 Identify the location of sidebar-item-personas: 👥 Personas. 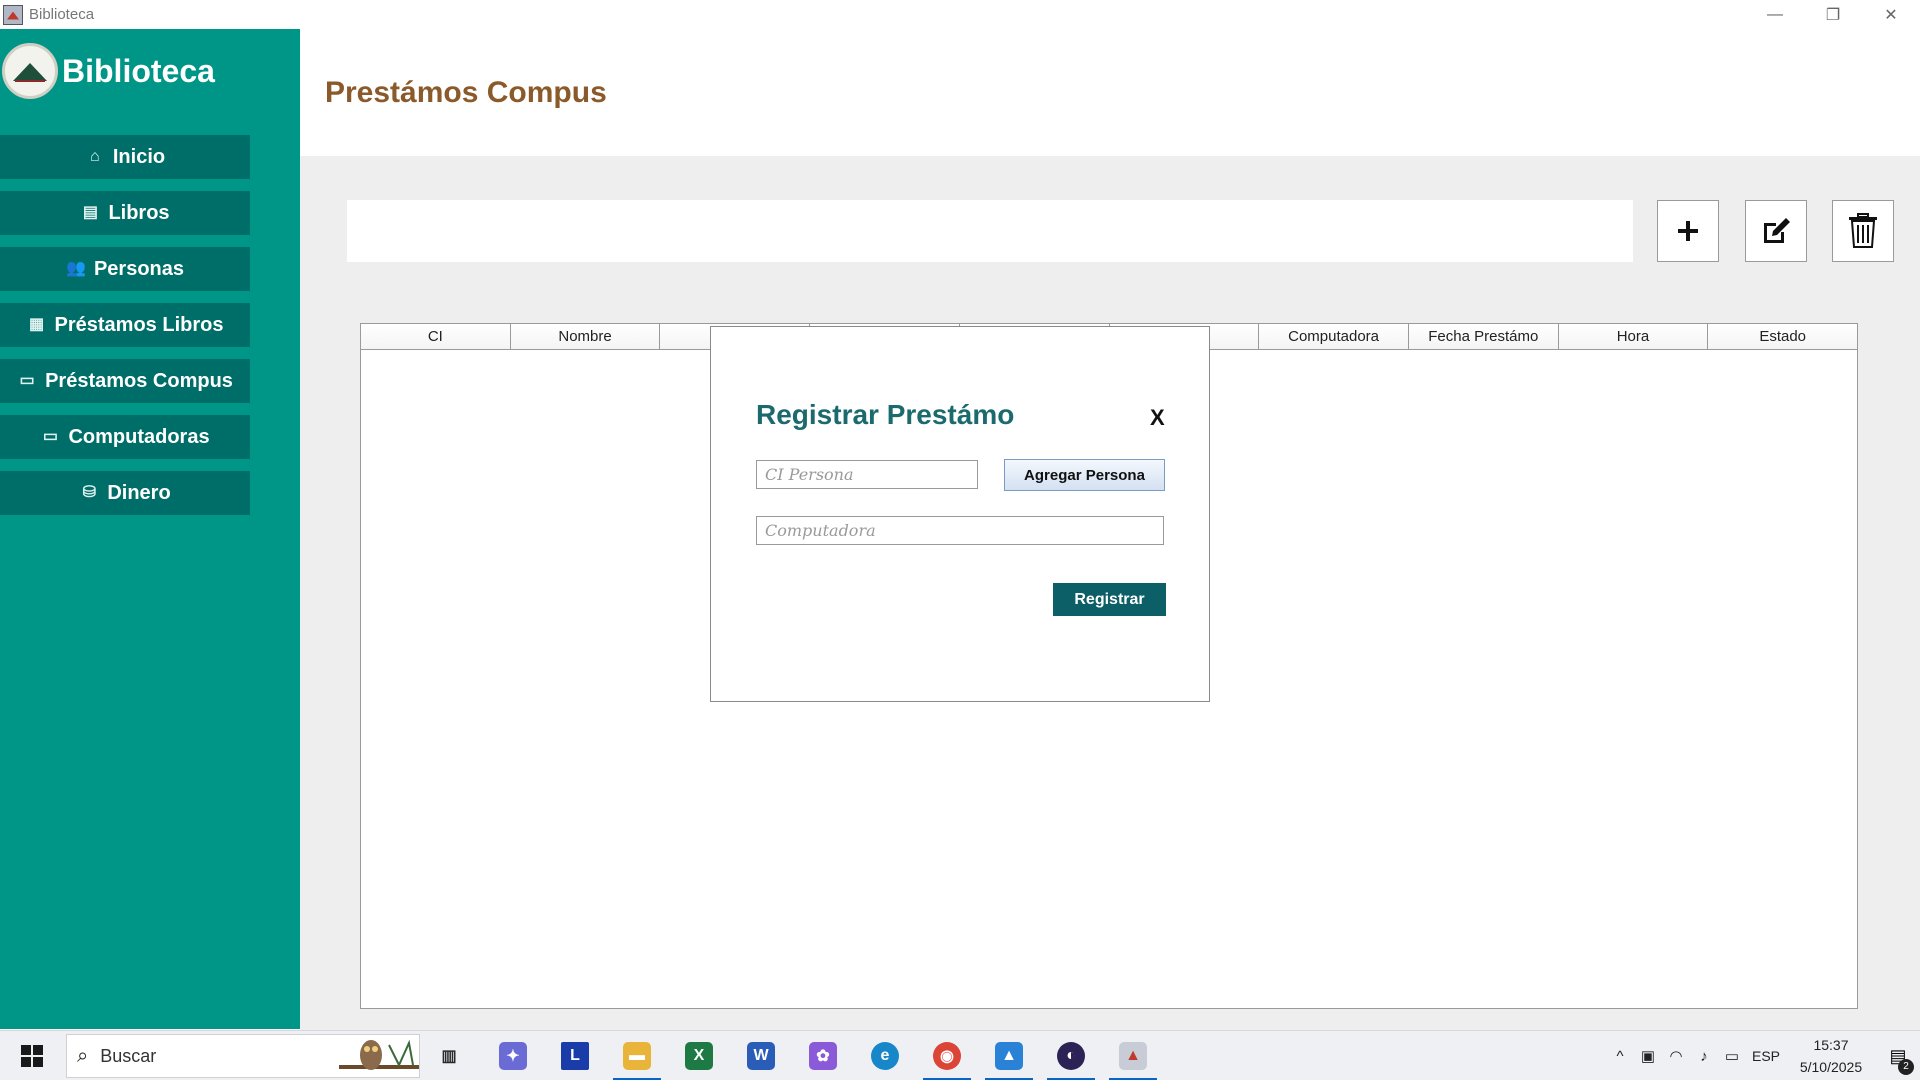
(125, 269).